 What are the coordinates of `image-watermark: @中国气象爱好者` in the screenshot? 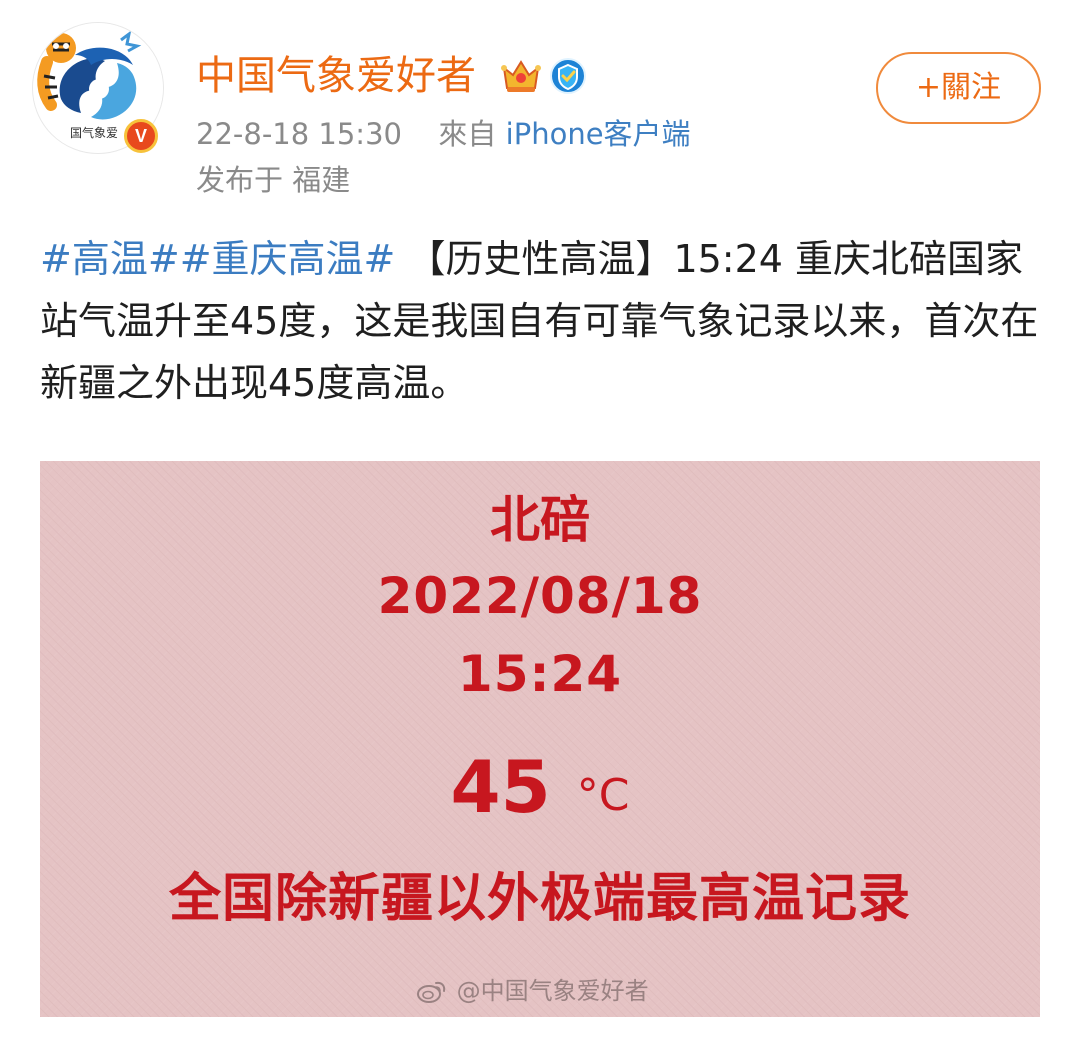 It's located at (532, 991).